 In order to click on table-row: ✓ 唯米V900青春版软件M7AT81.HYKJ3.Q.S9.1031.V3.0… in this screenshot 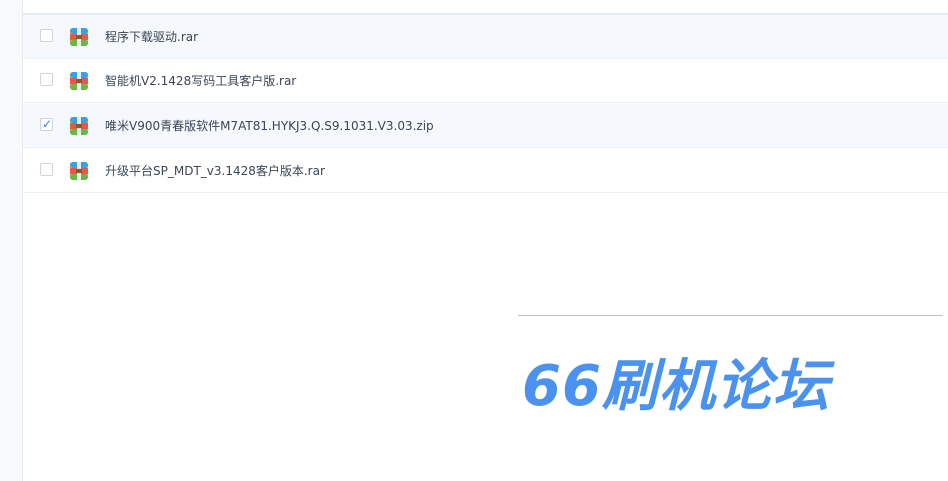, I will do `click(485, 126)`.